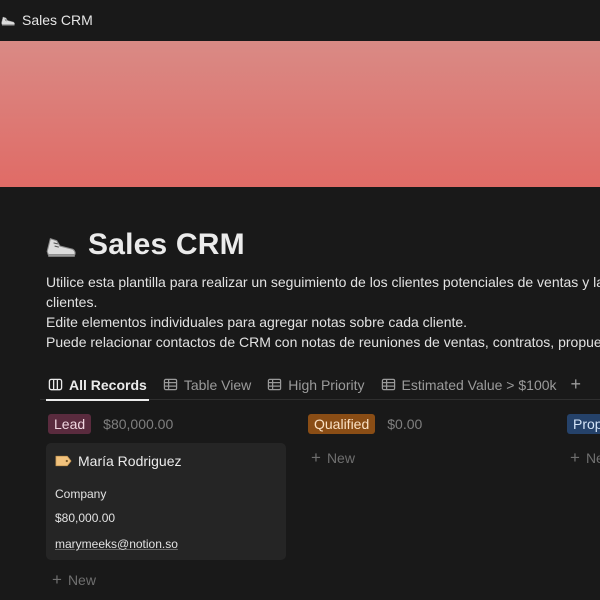  I want to click on new-card-button-qualified: + New, so click(333, 457).